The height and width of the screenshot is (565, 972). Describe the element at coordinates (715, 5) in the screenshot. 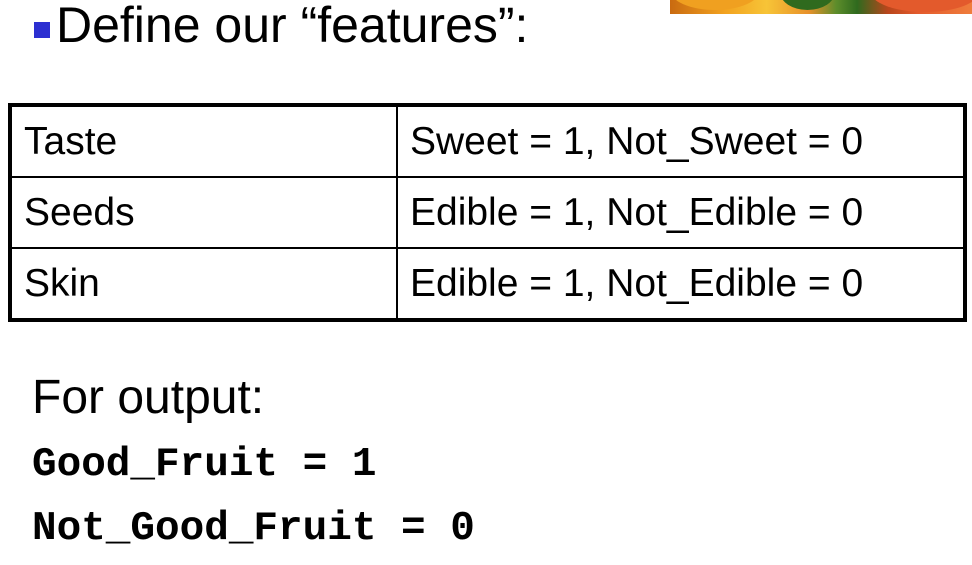

I see `orange-fruit-shape` at that location.